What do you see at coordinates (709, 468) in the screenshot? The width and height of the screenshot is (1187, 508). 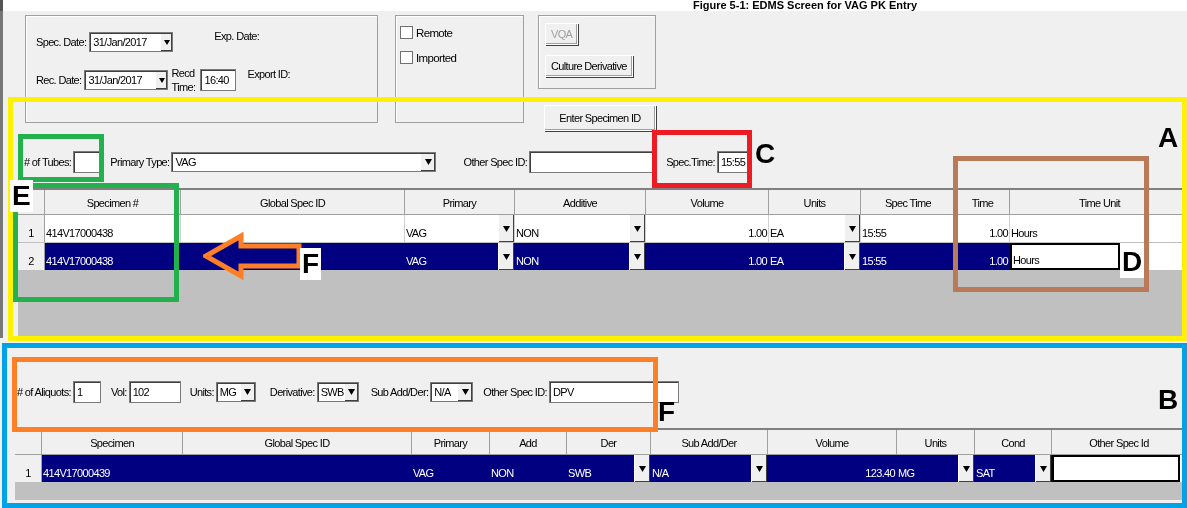 I see `table-cell: N/A` at bounding box center [709, 468].